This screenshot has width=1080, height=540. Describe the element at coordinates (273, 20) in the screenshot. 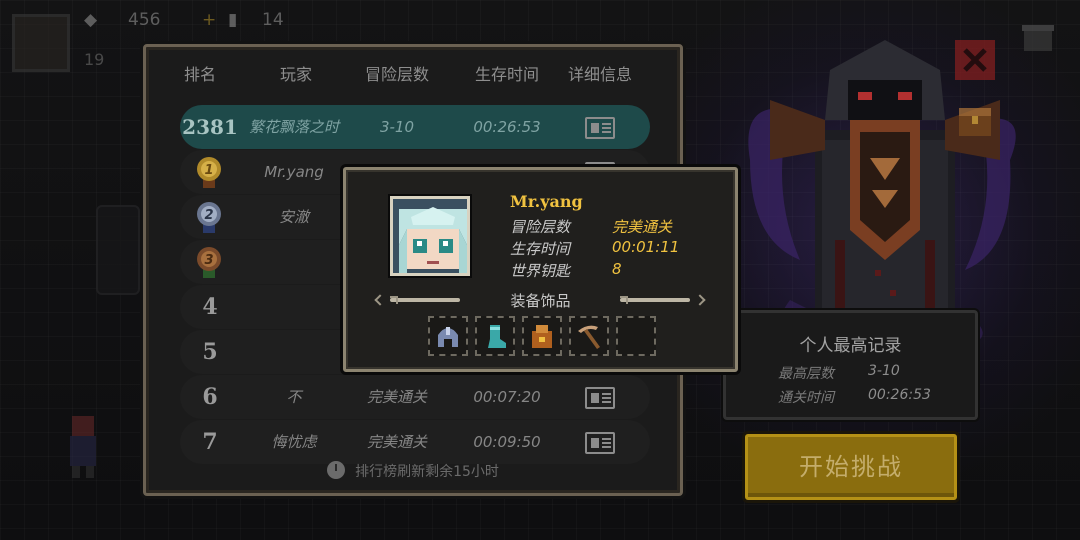

I see `key-count: 14` at that location.